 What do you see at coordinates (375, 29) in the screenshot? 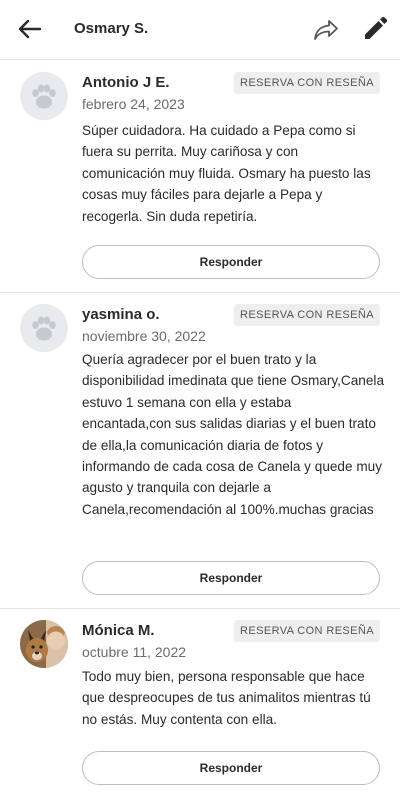
I see `edit-pencil-icon` at bounding box center [375, 29].